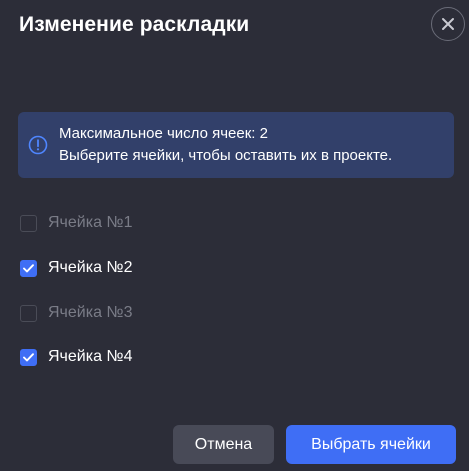 The image size is (469, 471). I want to click on option-cell-1: Ячейка №1, so click(76, 223).